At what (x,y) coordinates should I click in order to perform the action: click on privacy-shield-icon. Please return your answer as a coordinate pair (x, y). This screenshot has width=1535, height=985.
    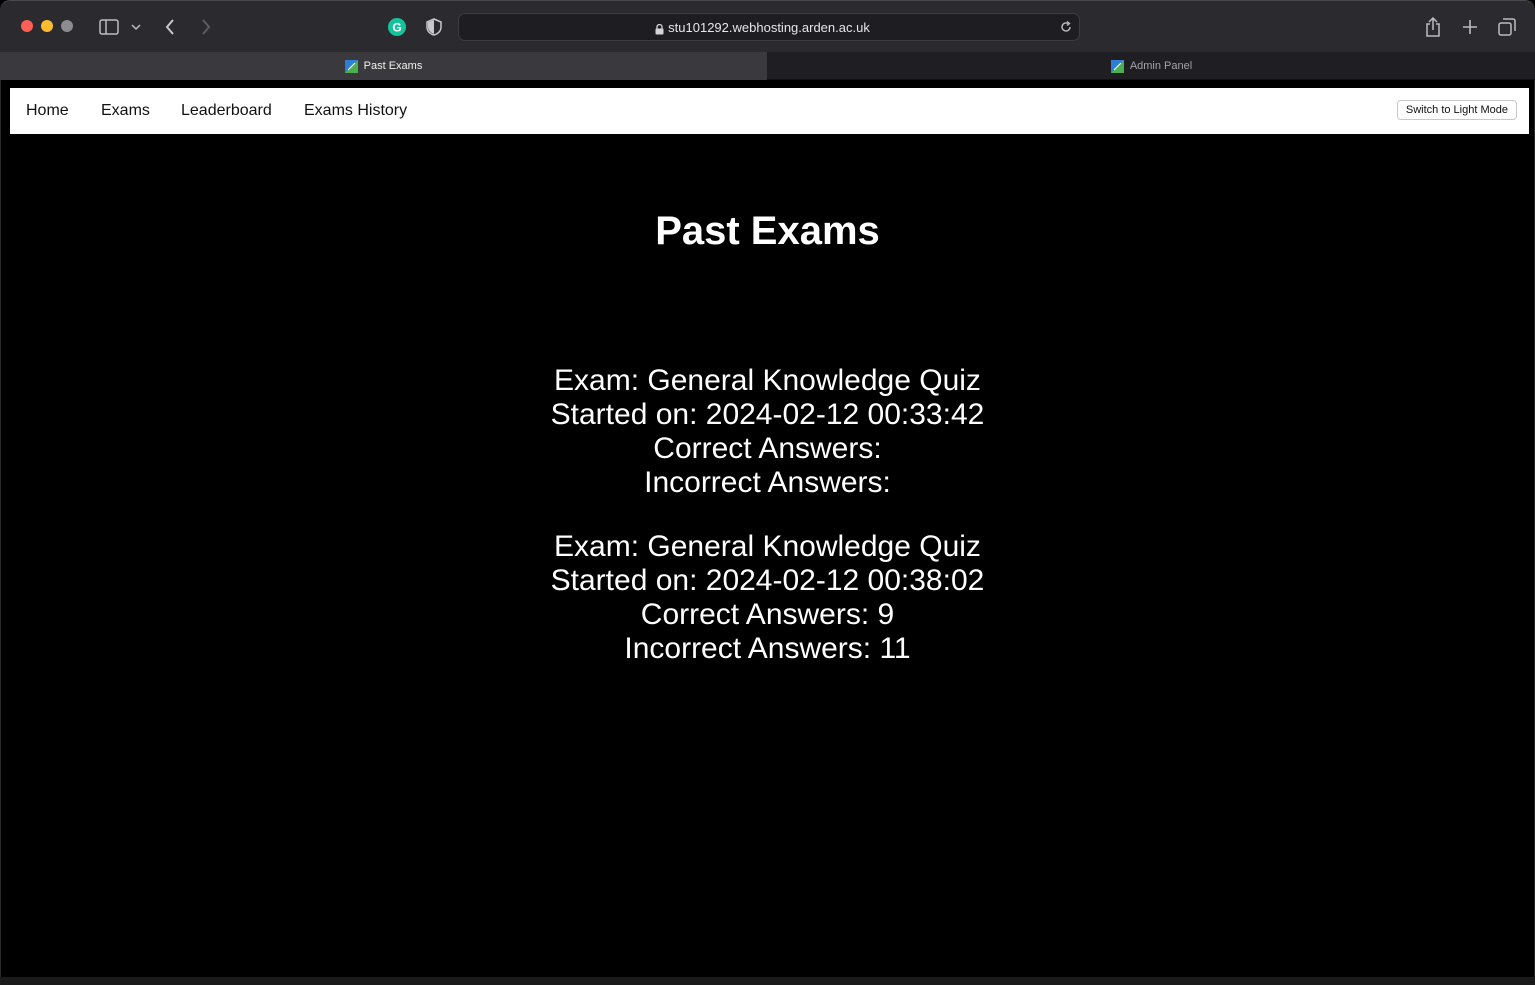
    Looking at the image, I should click on (434, 27).